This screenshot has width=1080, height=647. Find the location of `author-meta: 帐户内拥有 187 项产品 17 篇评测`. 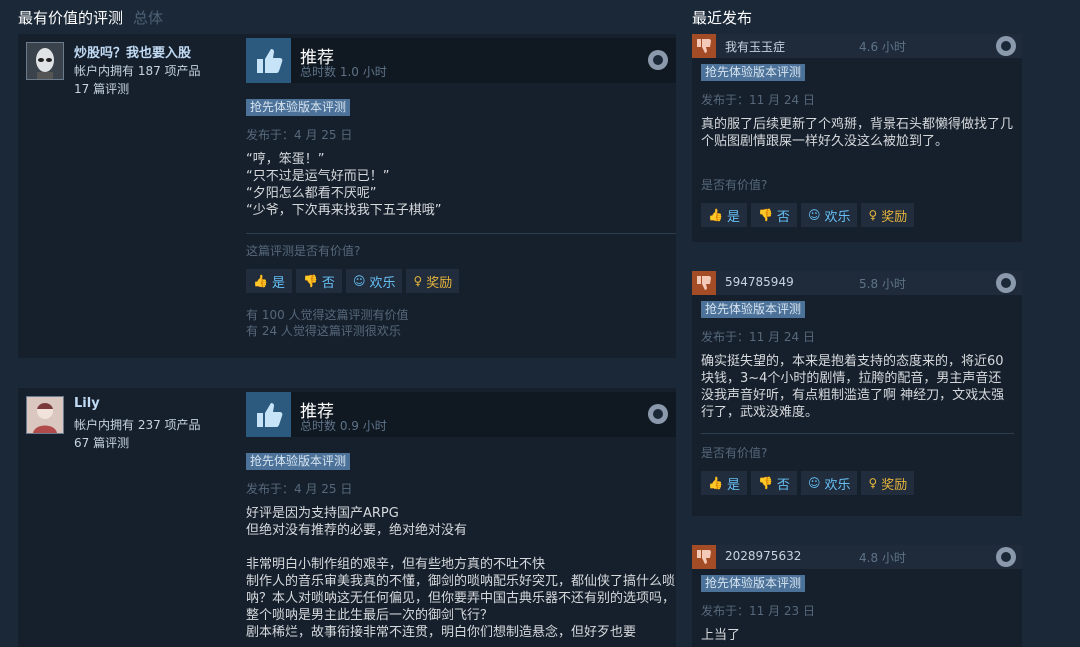

author-meta: 帐户内拥有 187 项产品 17 篇评测 is located at coordinates (137, 80).